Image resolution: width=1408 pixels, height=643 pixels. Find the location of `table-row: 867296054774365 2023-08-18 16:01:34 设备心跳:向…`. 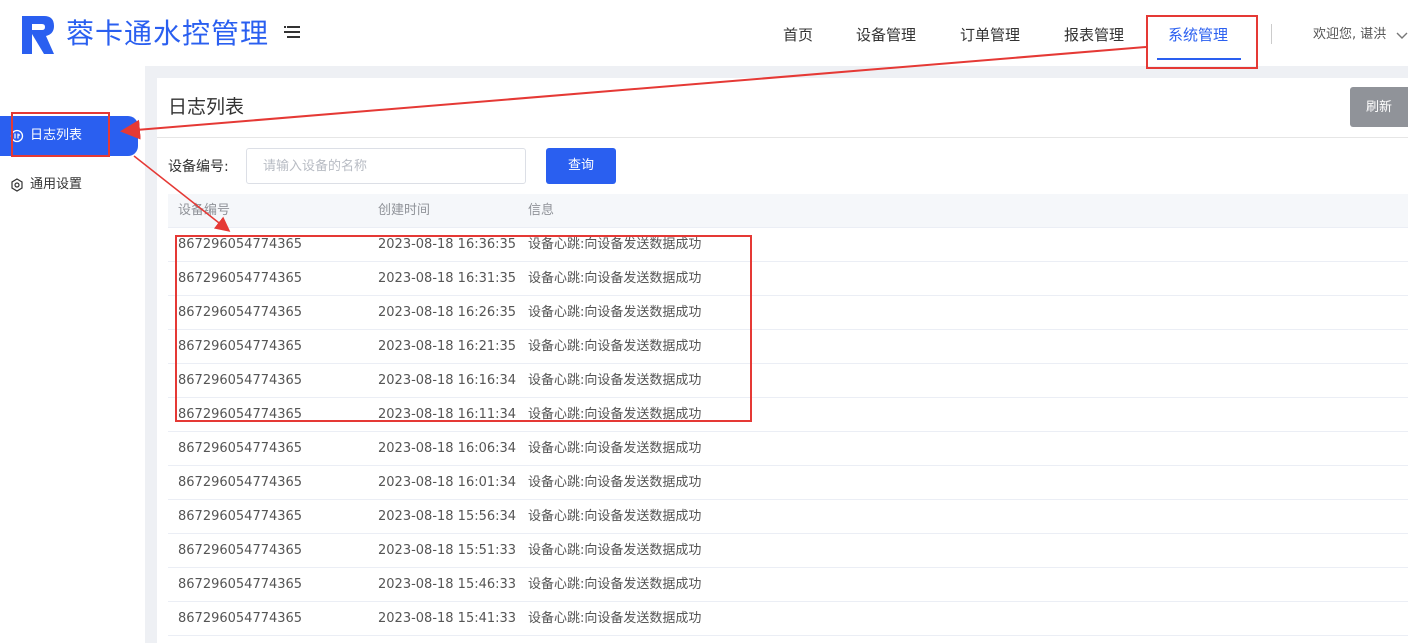

table-row: 867296054774365 2023-08-18 16:01:34 设备心跳:向… is located at coordinates (788, 483).